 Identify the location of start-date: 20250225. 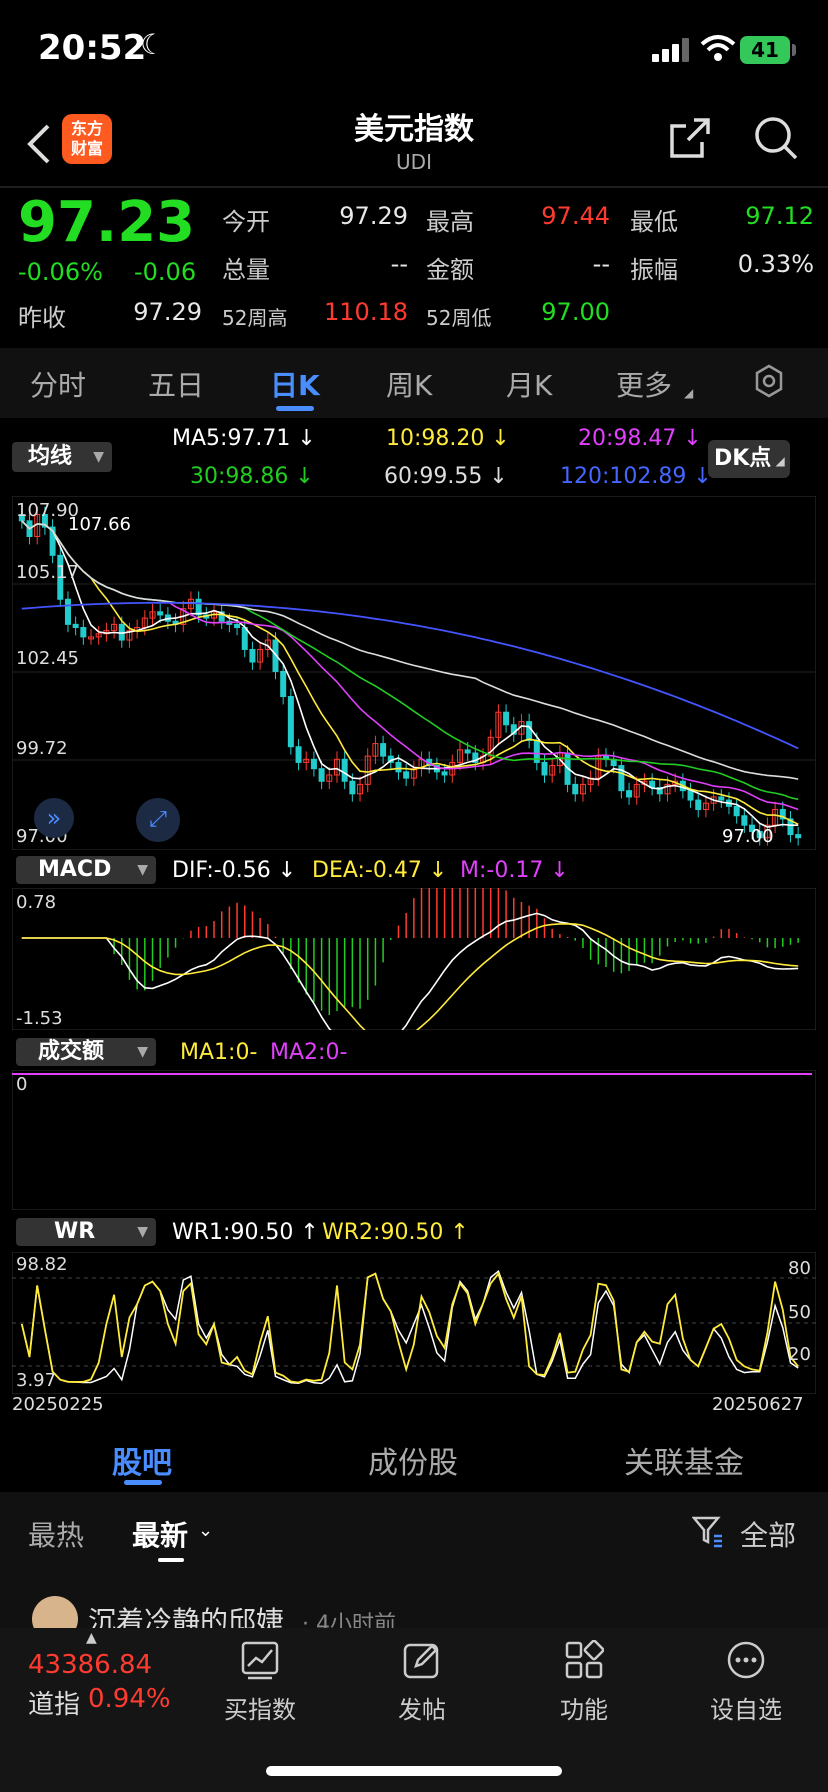
(58, 1404).